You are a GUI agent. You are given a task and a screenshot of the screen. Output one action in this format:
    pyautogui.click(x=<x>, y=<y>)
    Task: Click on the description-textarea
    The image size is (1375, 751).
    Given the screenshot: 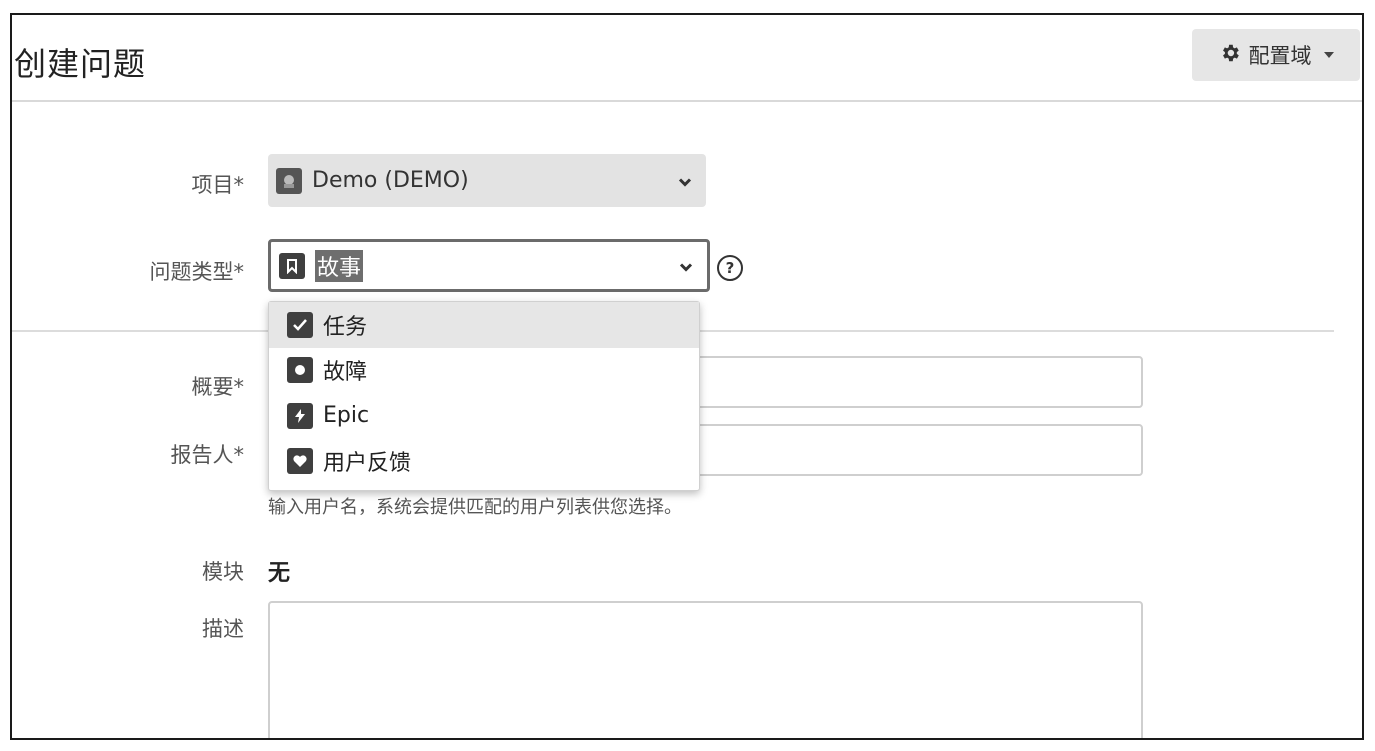 What is the action you would take?
    pyautogui.click(x=705, y=669)
    